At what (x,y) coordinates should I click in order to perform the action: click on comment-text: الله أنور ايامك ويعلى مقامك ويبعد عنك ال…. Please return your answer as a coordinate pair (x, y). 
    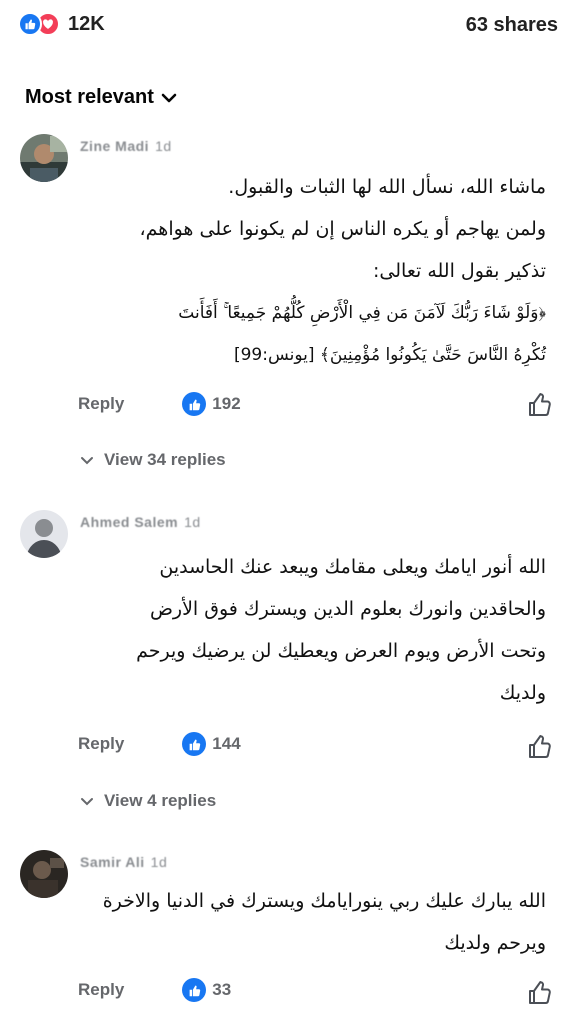
    Looking at the image, I should click on (306, 630).